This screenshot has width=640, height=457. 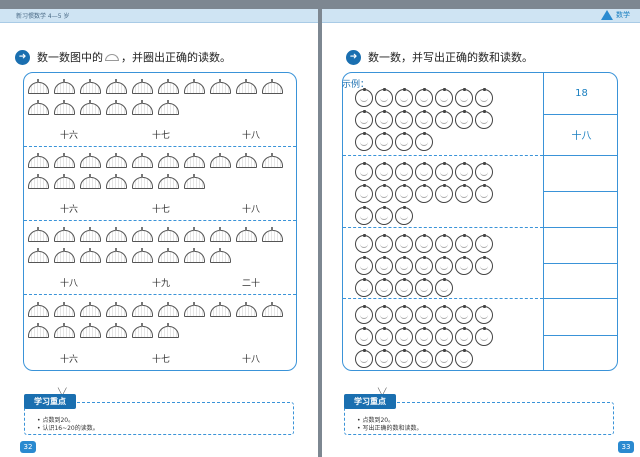 What do you see at coordinates (356, 85) in the screenshot?
I see `example-label: 示例：` at bounding box center [356, 85].